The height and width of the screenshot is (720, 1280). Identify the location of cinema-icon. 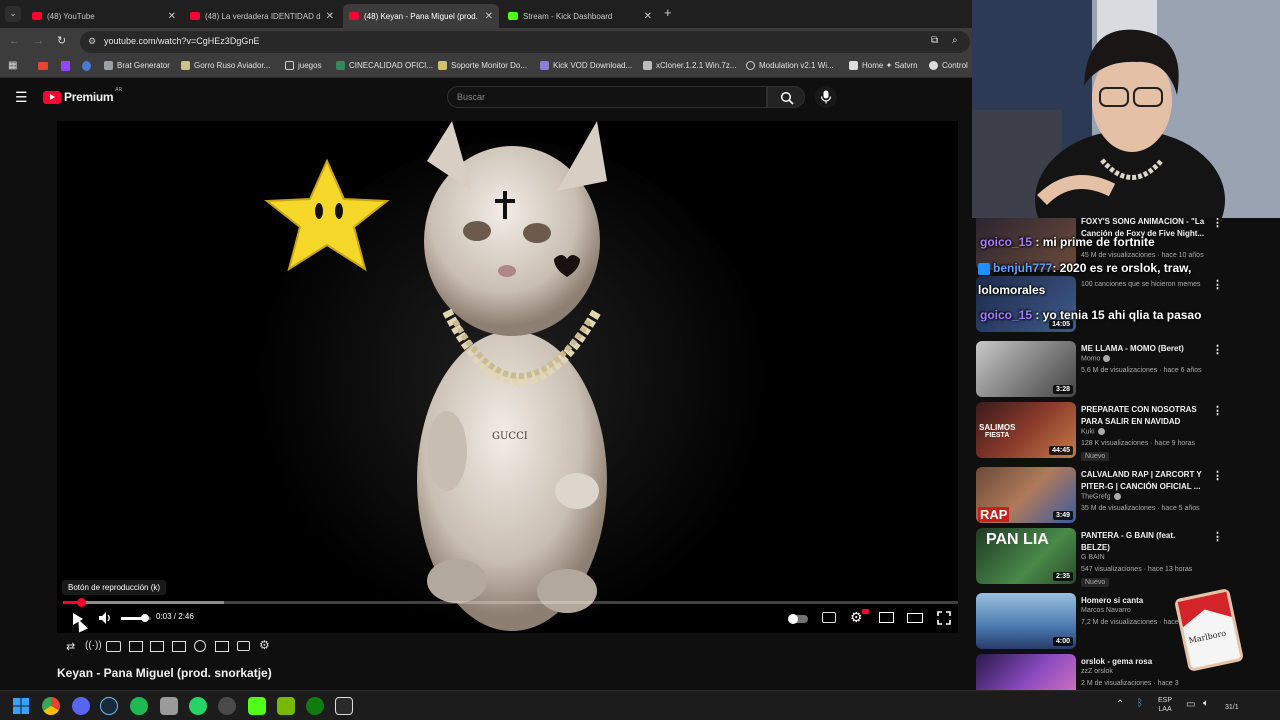
(179, 646).